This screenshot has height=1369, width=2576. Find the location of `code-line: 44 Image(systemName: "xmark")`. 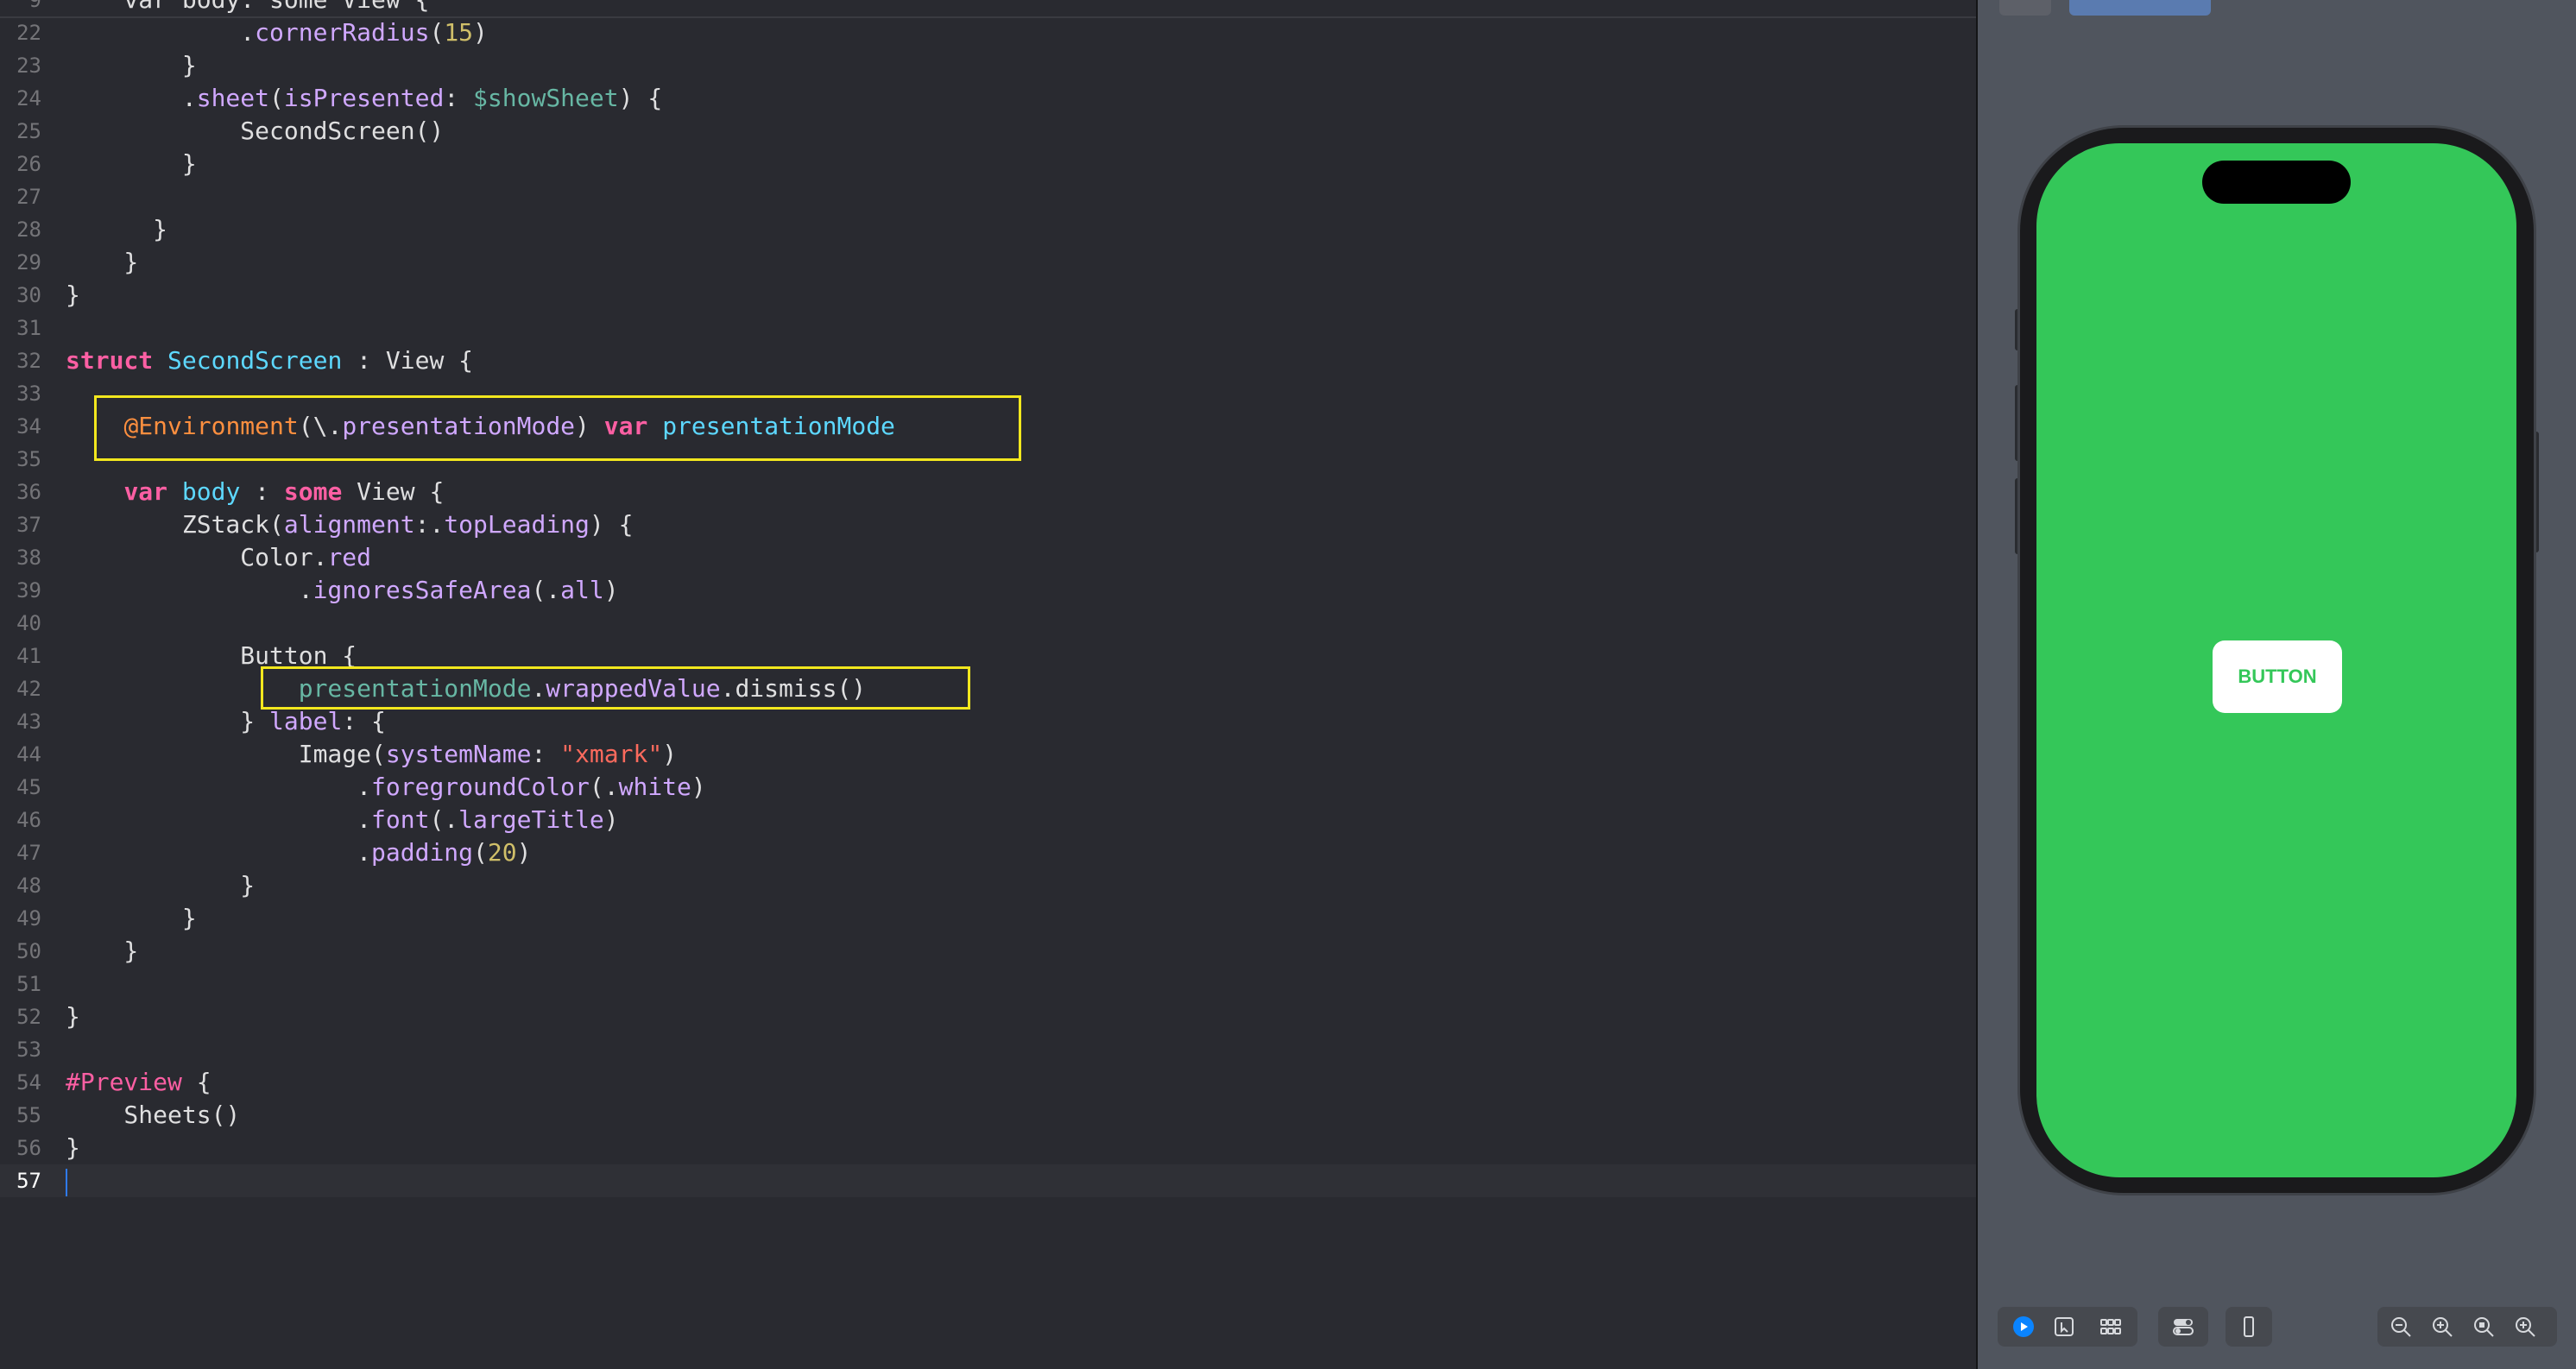

code-line: 44 Image(systemName: "xmark") is located at coordinates (988, 755).